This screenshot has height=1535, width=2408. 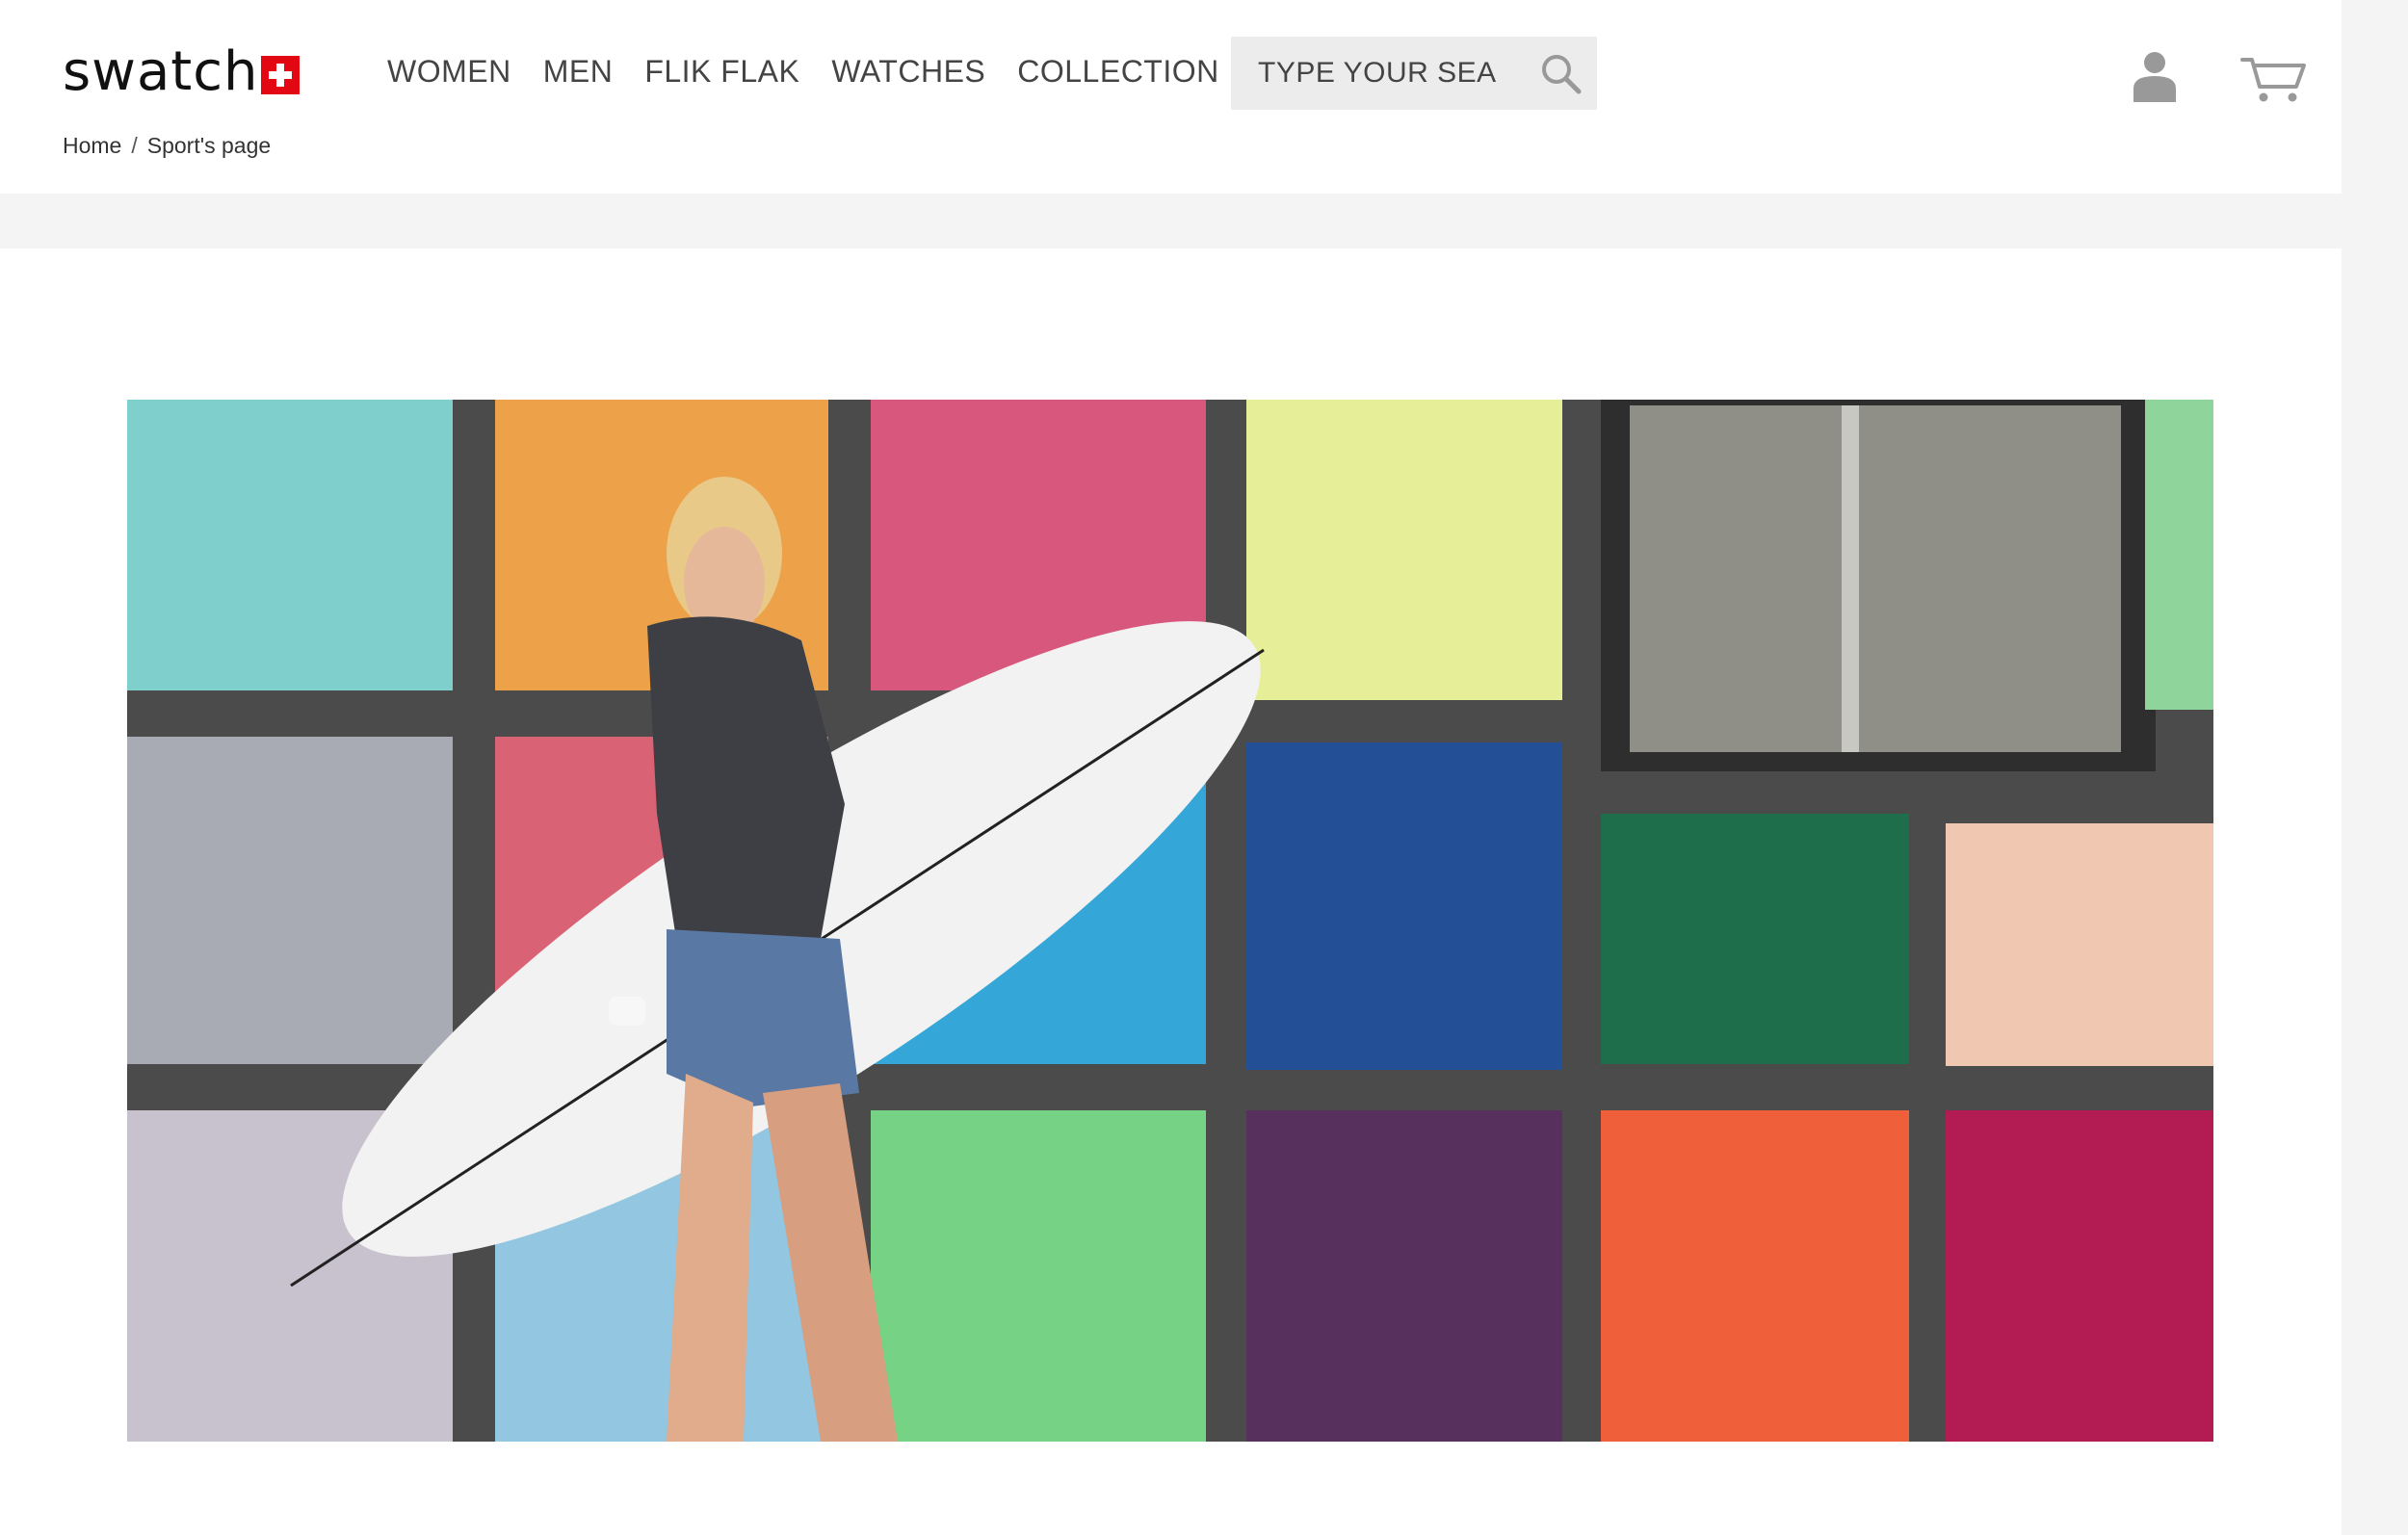 I want to click on nav-item-collection: COLLECTION, so click(x=1117, y=72).